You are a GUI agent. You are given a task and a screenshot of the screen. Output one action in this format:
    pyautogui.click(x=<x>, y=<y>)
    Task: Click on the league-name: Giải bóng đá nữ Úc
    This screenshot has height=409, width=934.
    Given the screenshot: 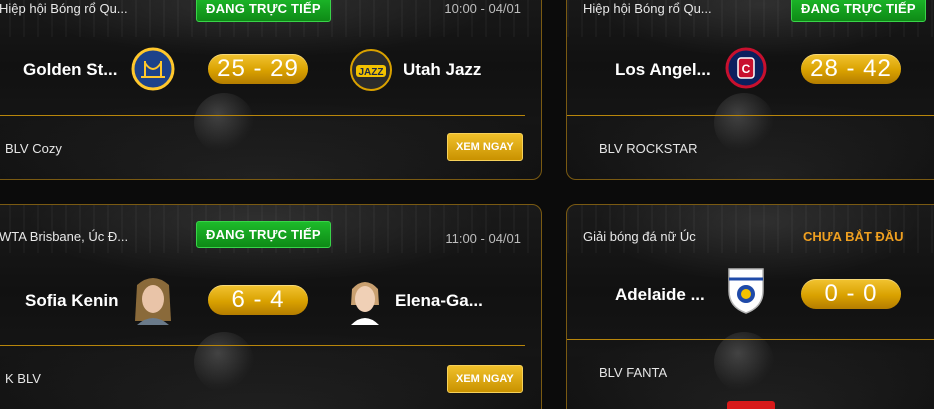 What is the action you would take?
    pyautogui.click(x=639, y=236)
    